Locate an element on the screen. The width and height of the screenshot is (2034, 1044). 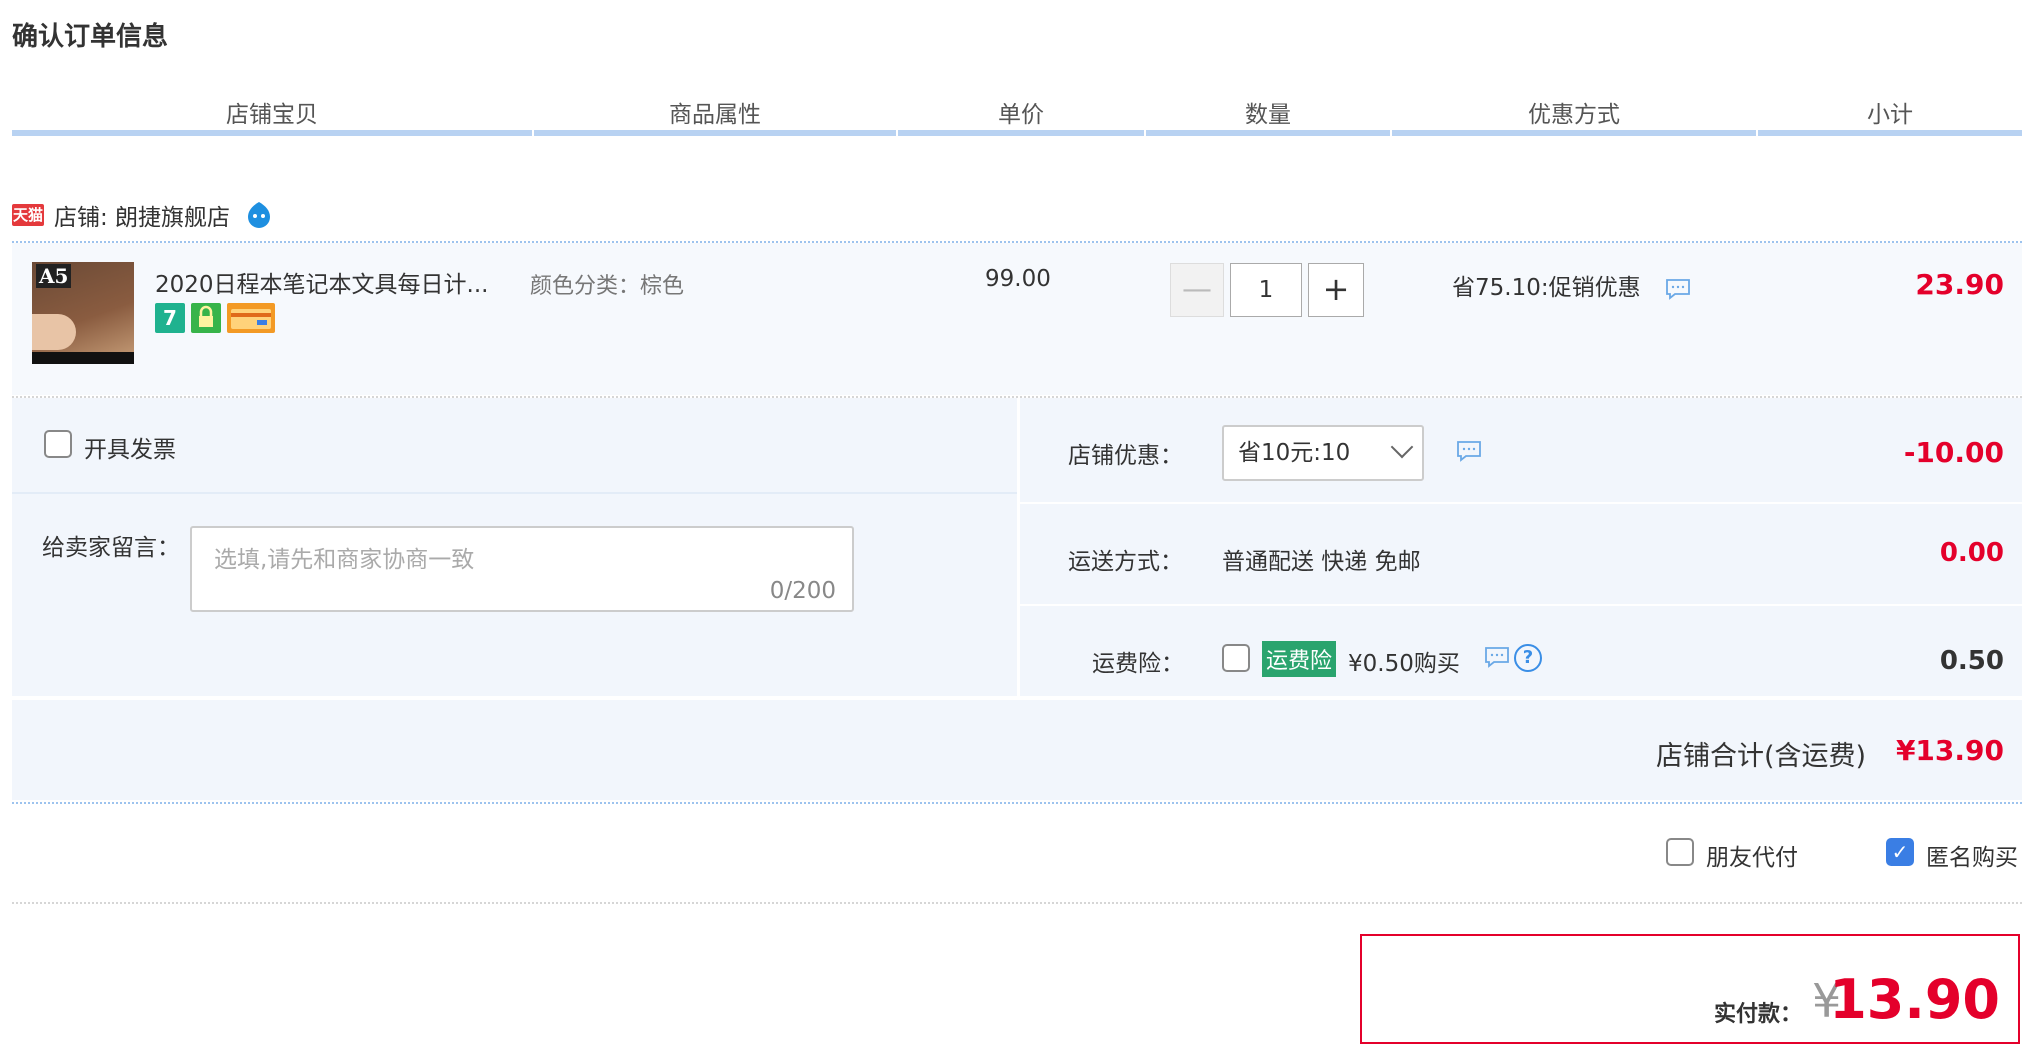
tmall-badge: 天猫 is located at coordinates (28, 215).